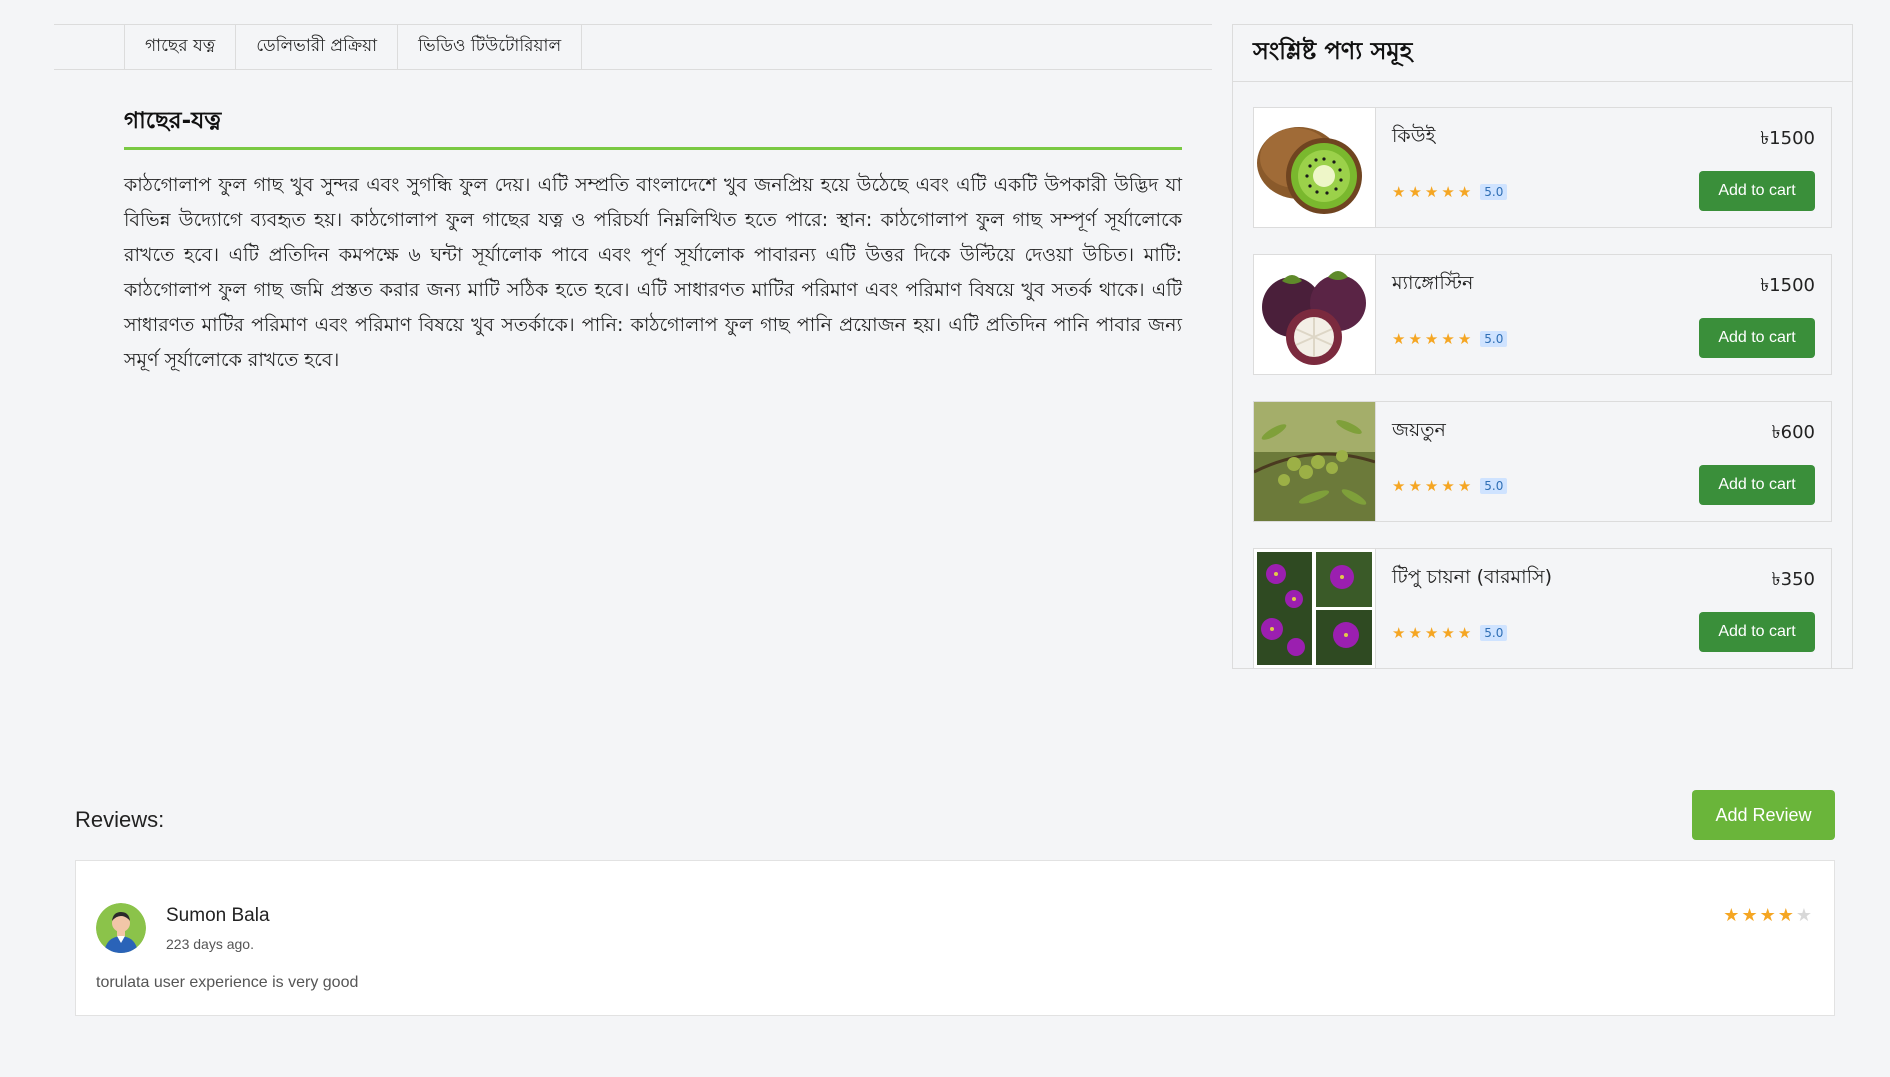 This screenshot has width=1890, height=1077. Describe the element at coordinates (490, 47) in the screenshot. I see `tab-video-tutorial: ভিডিও টিউটোরিয়াল` at that location.